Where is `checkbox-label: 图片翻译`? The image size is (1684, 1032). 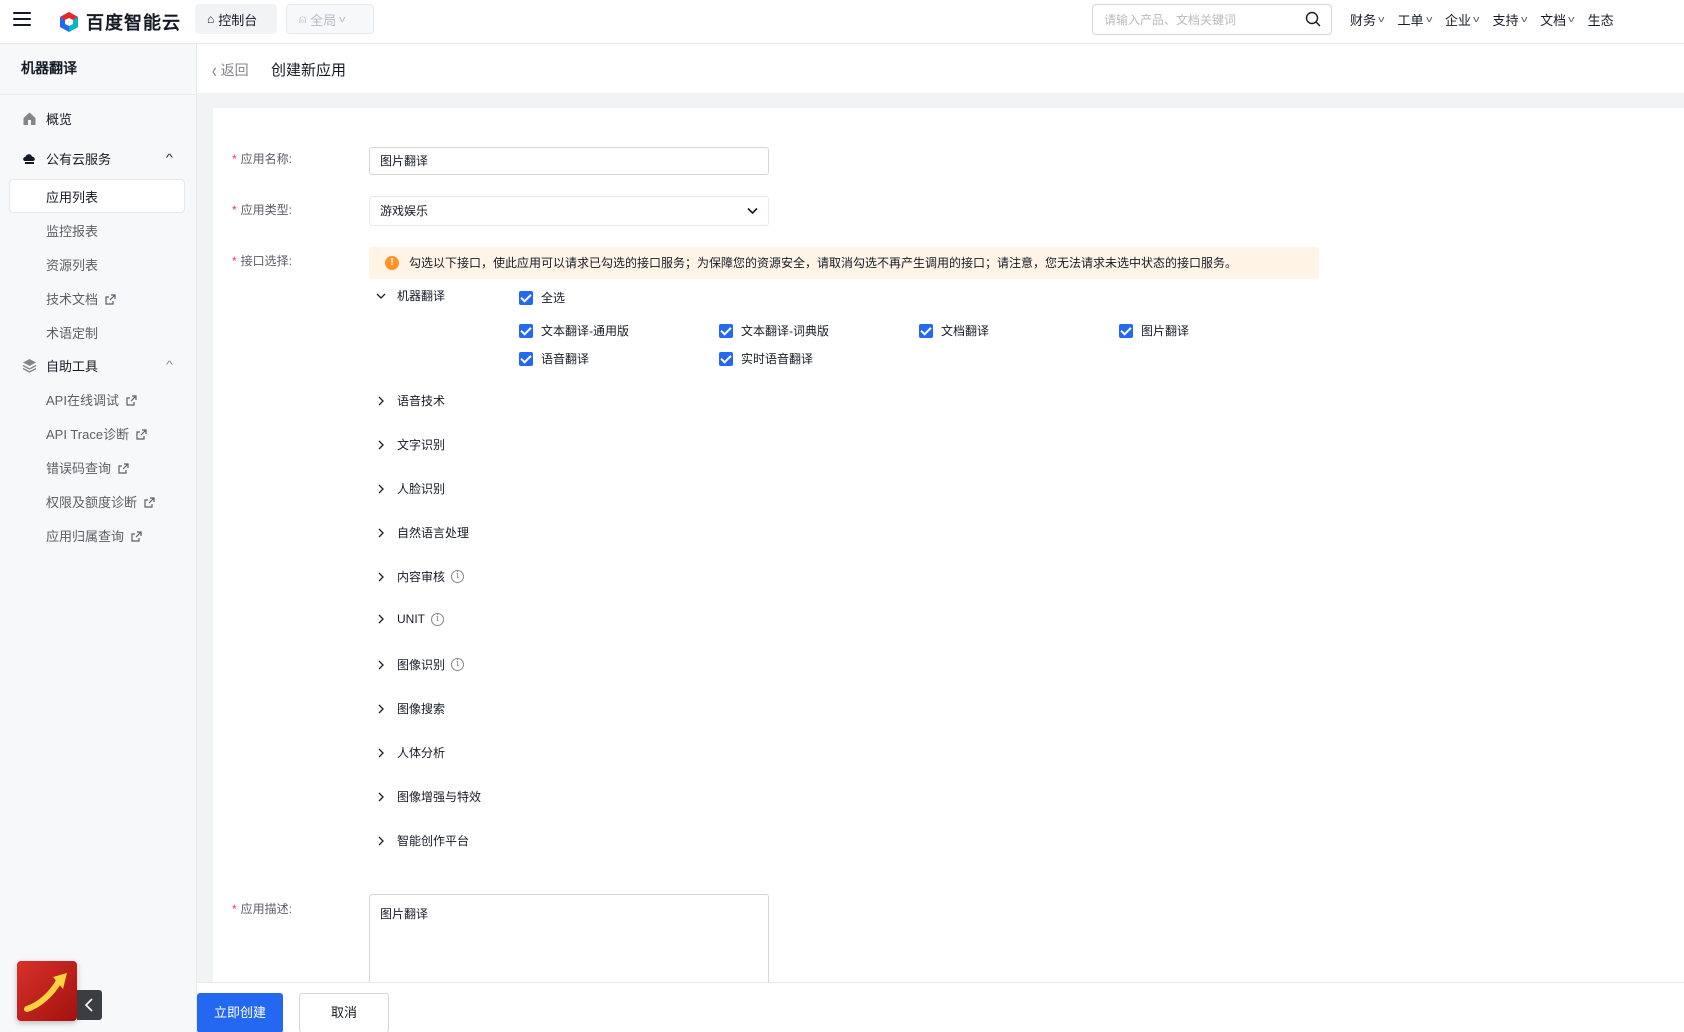 checkbox-label: 图片翻译 is located at coordinates (1165, 331).